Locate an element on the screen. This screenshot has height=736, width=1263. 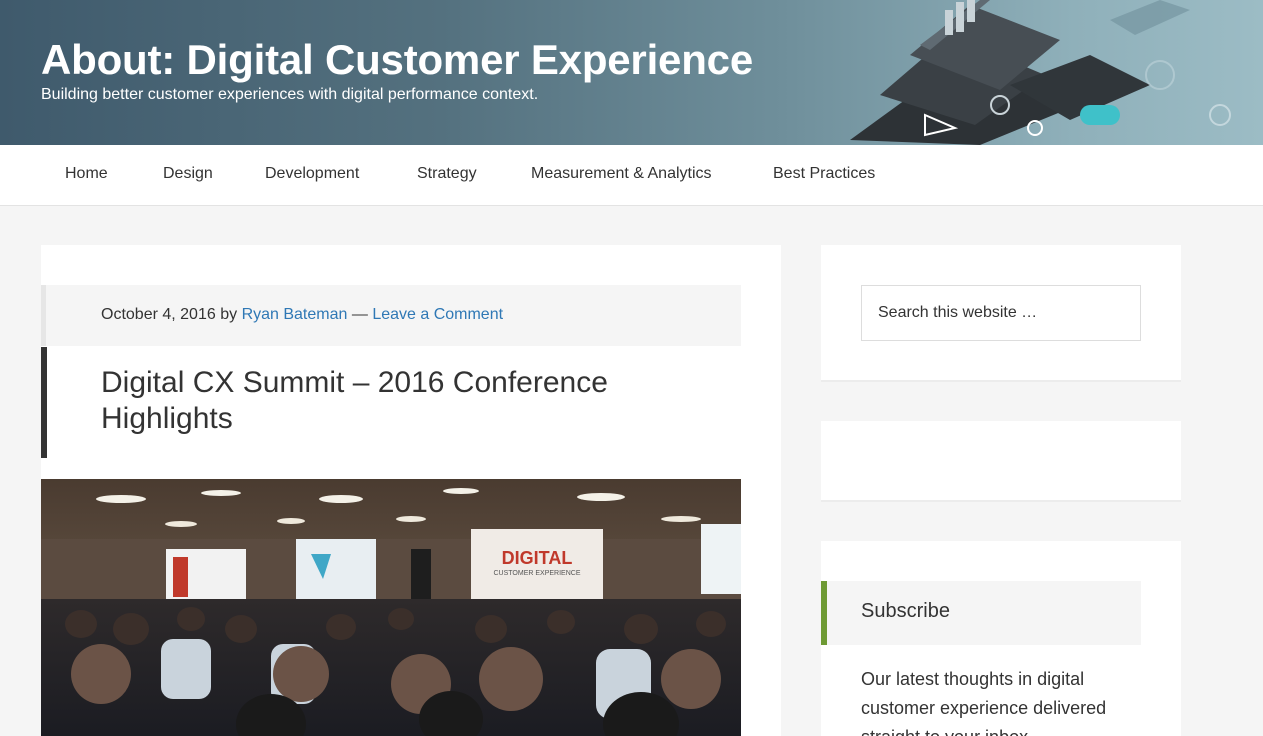
nav-item-home: Home is located at coordinates (86, 174).